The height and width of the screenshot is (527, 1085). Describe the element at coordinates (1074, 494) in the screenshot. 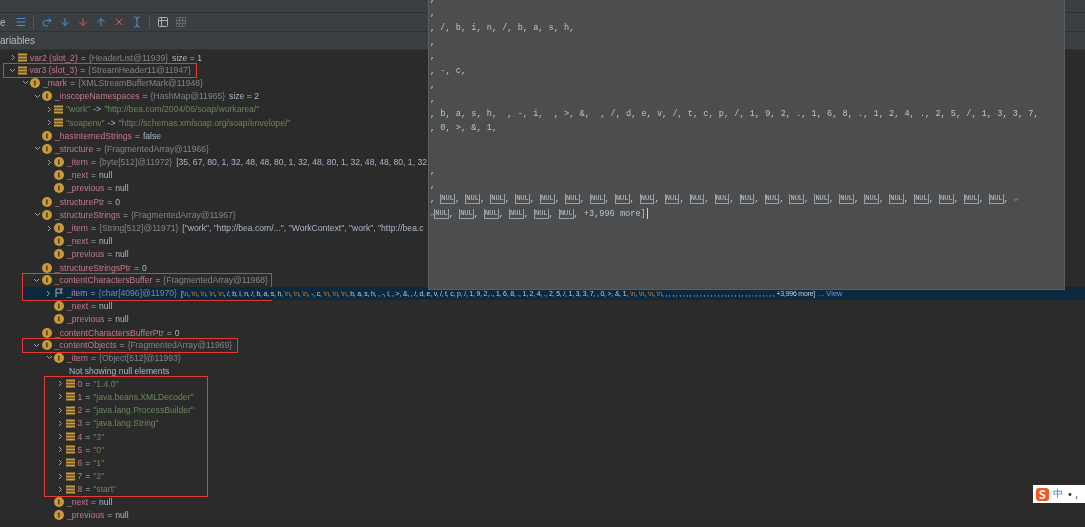

I see `ime-punctuation: •,` at that location.